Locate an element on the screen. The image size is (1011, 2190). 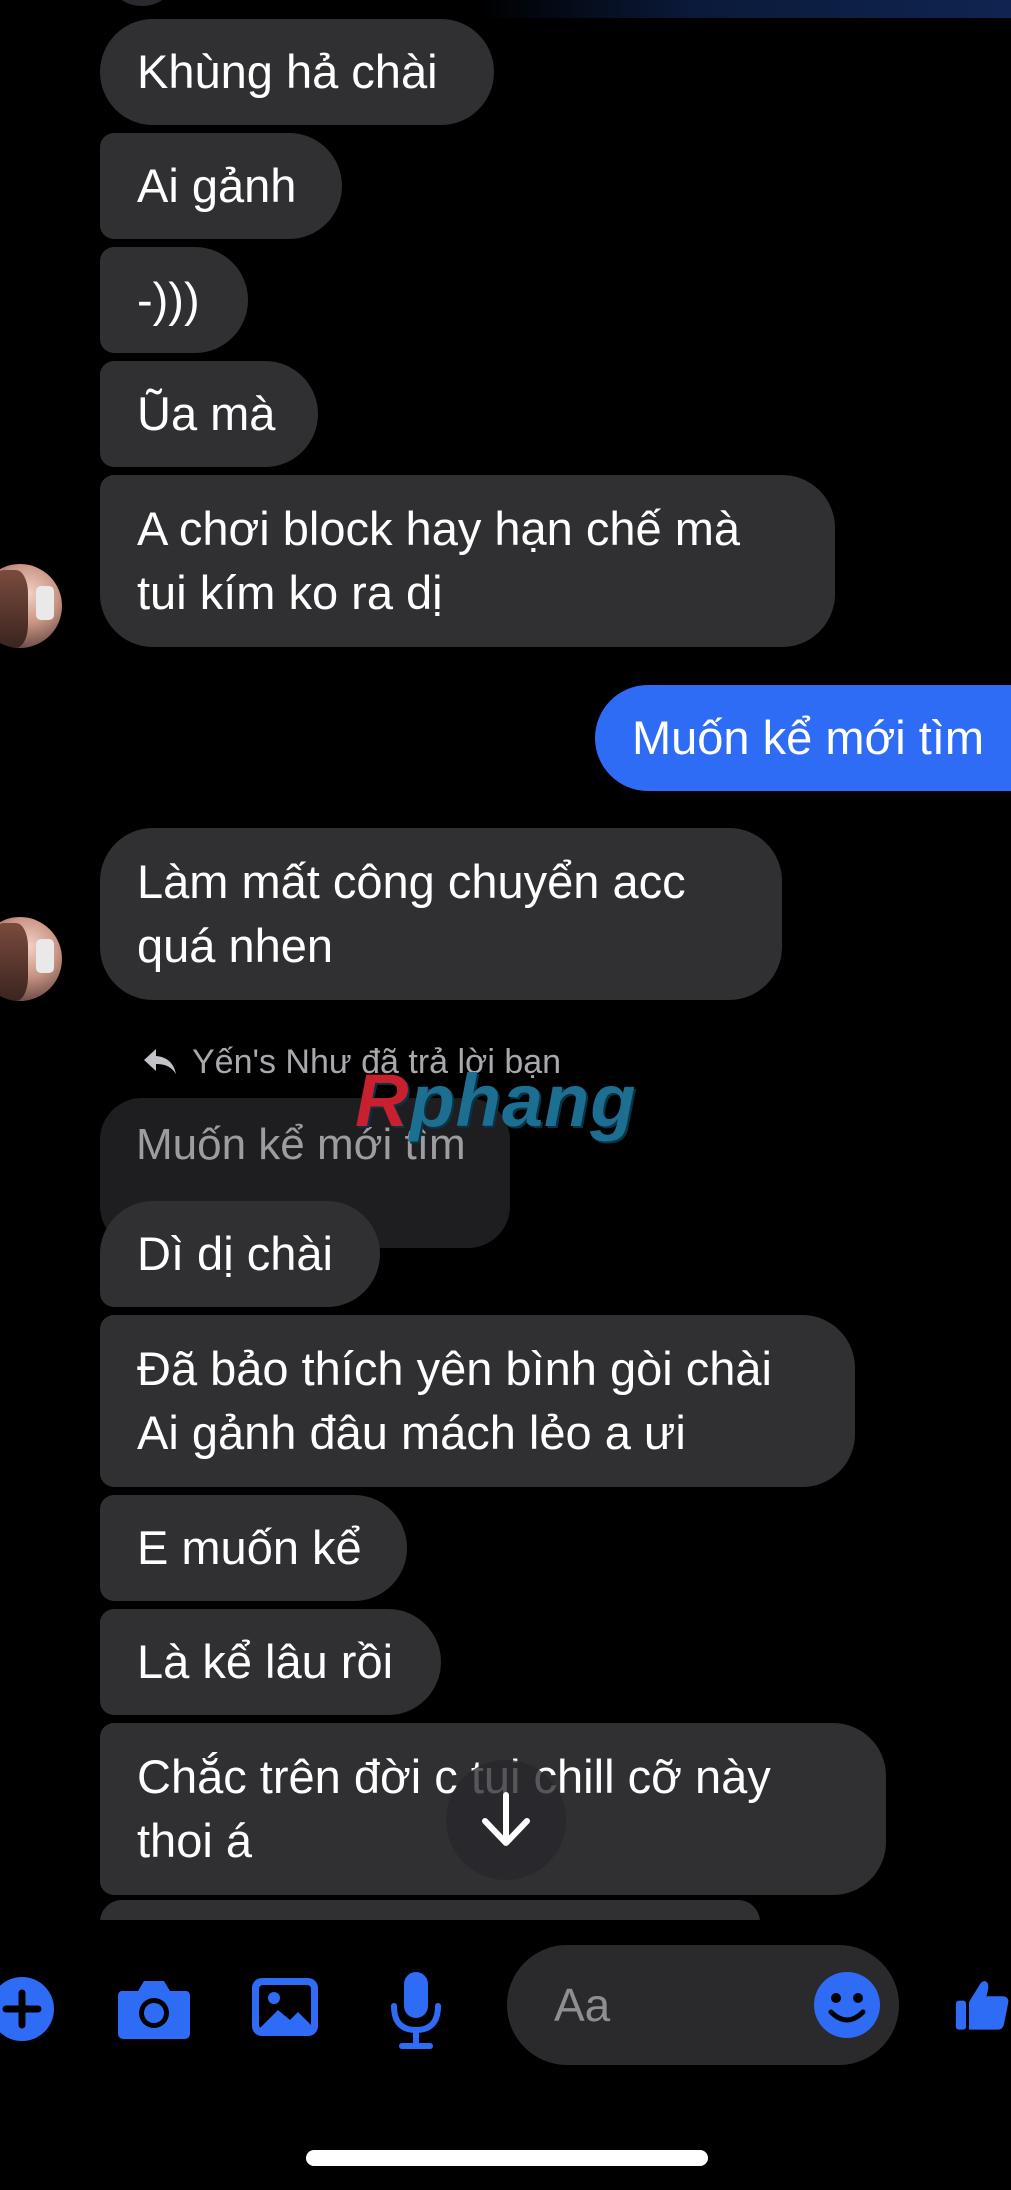
message-input-placeholder: Aa is located at coordinates (582, 2005).